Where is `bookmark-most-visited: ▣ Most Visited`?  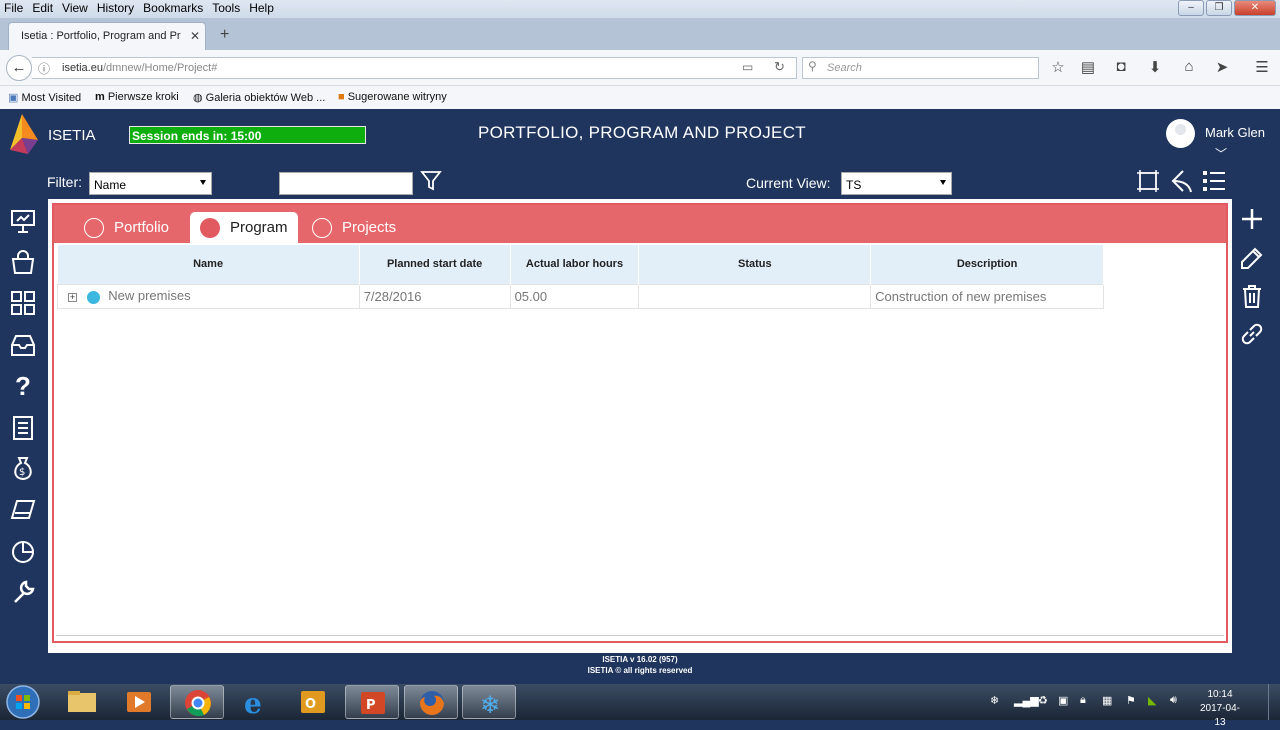
bookmark-most-visited: ▣ Most Visited is located at coordinates (44, 97).